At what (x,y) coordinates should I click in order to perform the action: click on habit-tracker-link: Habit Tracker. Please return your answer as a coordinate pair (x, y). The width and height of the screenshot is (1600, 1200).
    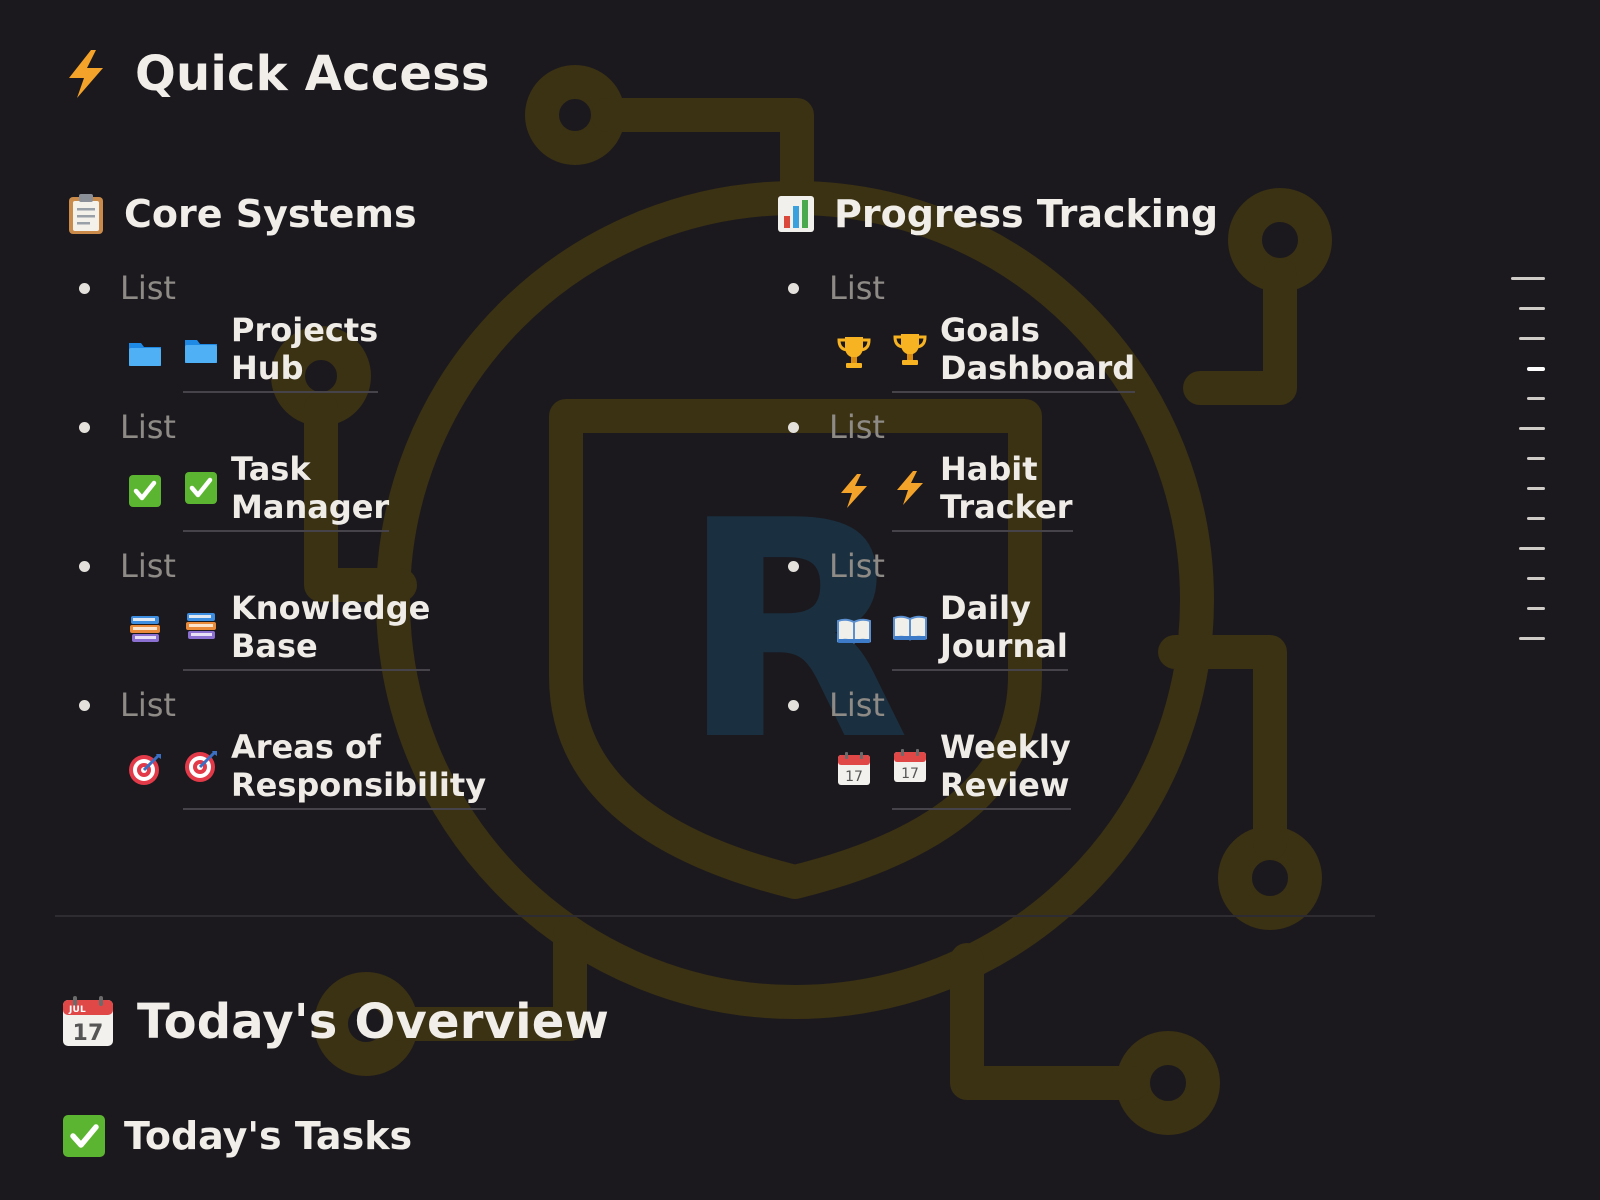
    Looking at the image, I should click on (982, 491).